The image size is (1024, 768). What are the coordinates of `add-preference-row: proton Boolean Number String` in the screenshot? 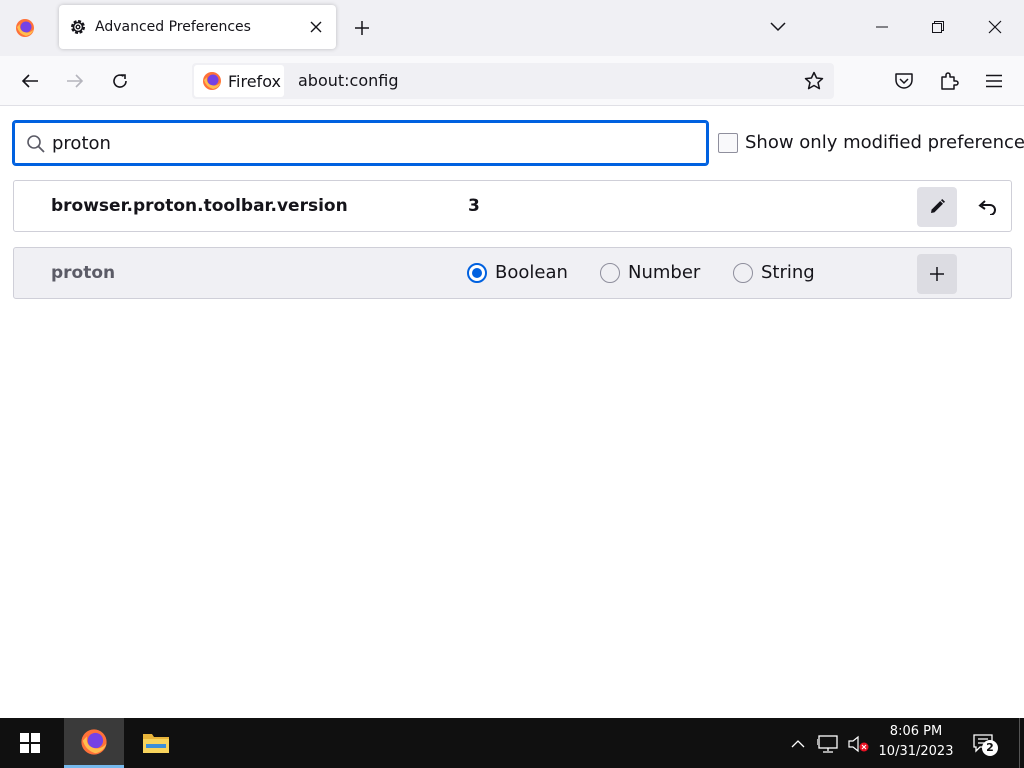 It's located at (512, 273).